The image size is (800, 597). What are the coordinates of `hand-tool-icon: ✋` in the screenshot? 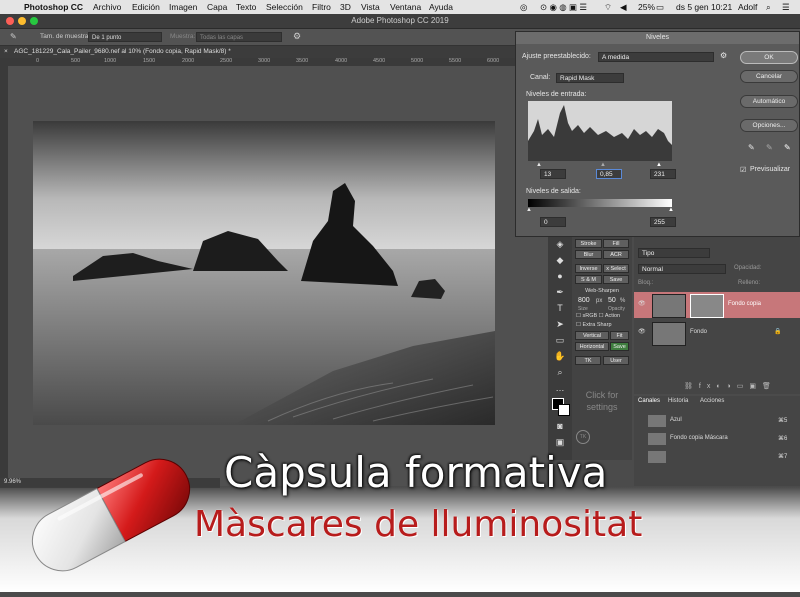 It's located at (560, 356).